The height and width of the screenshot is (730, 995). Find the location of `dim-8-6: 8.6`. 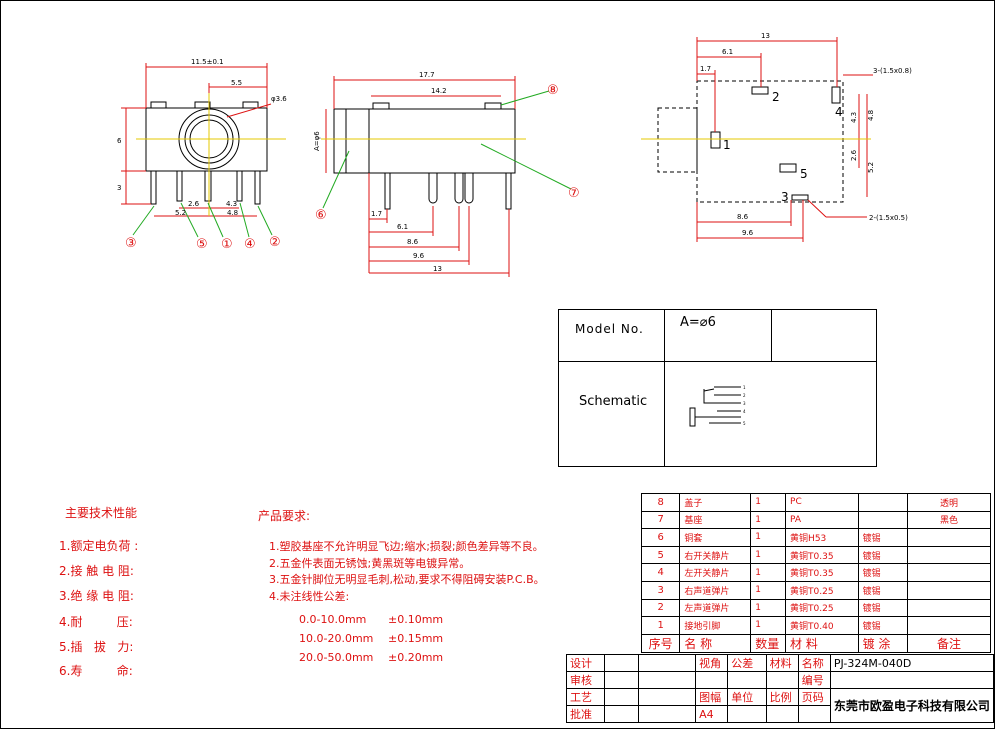

dim-8-6: 8.6 is located at coordinates (413, 242).